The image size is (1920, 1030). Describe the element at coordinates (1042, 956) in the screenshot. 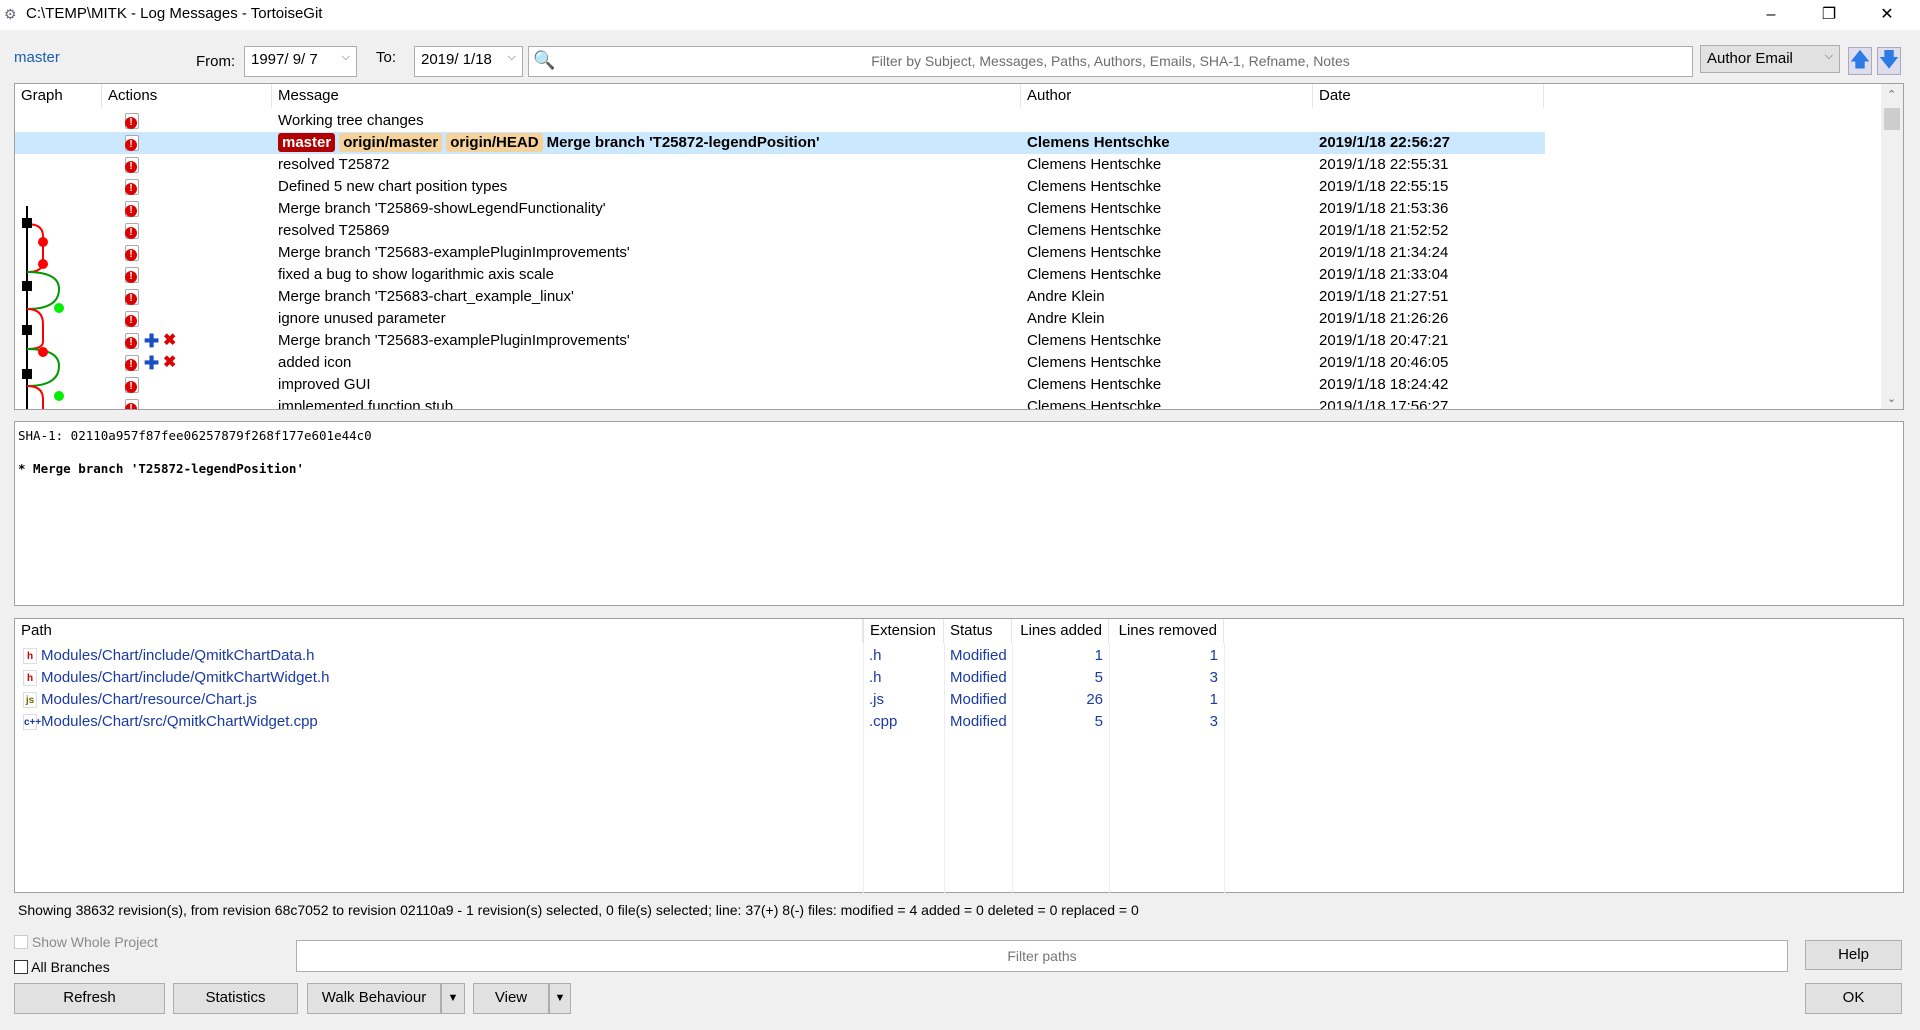

I see `filter-paths-input: Filter paths` at that location.